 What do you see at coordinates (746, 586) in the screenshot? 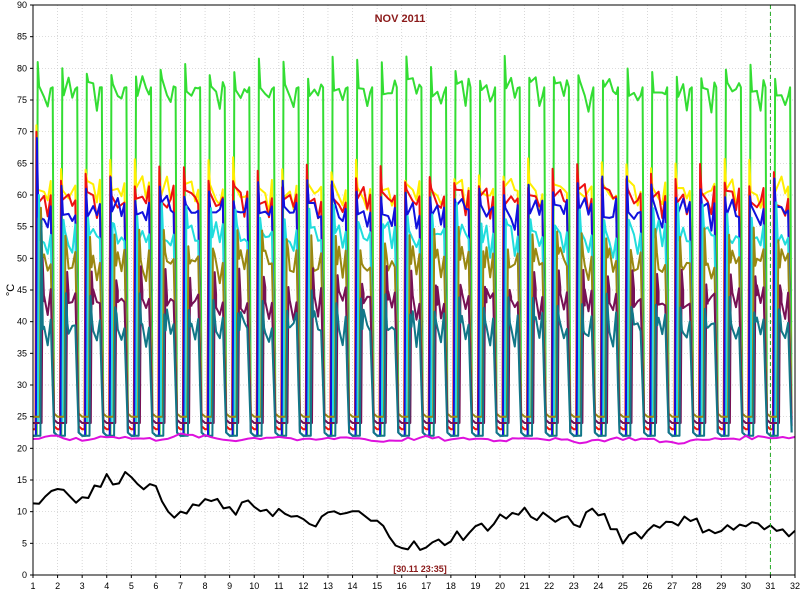
I see `x-tick-label: 30` at bounding box center [746, 586].